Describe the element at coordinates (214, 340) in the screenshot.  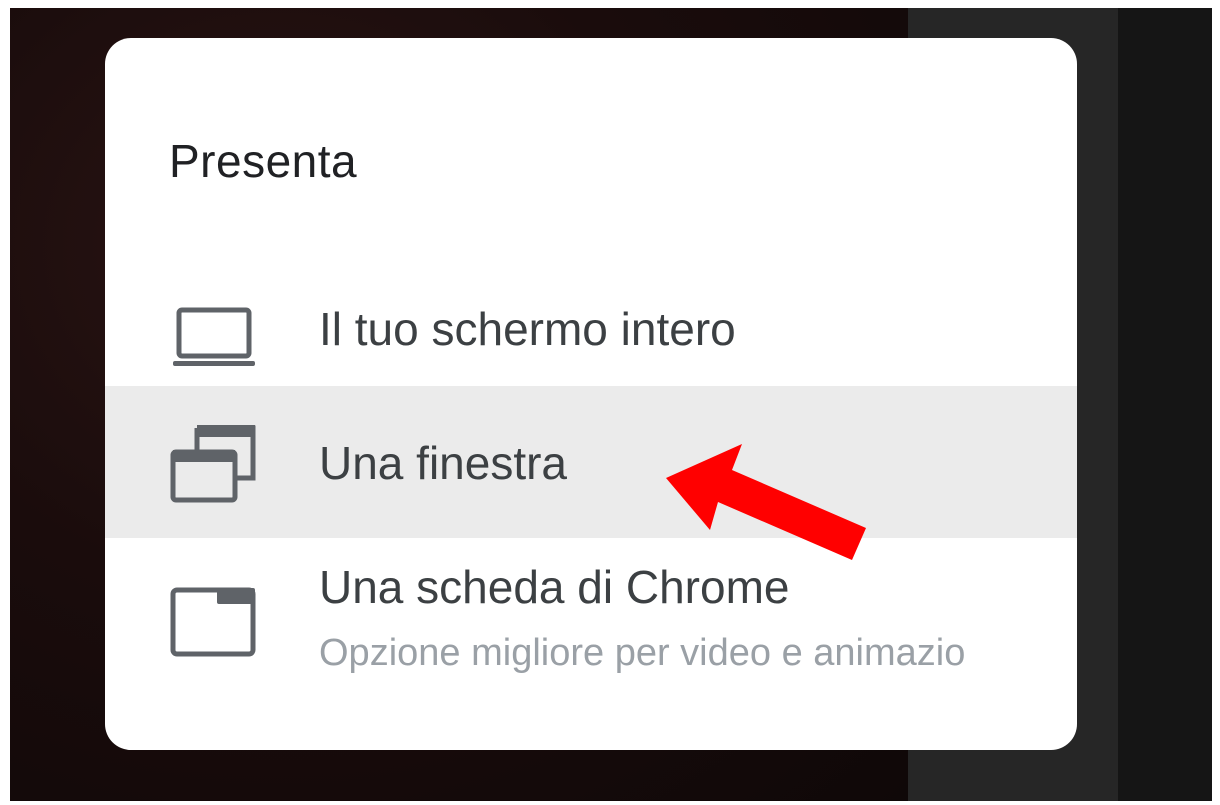
I see `laptop-icon` at that location.